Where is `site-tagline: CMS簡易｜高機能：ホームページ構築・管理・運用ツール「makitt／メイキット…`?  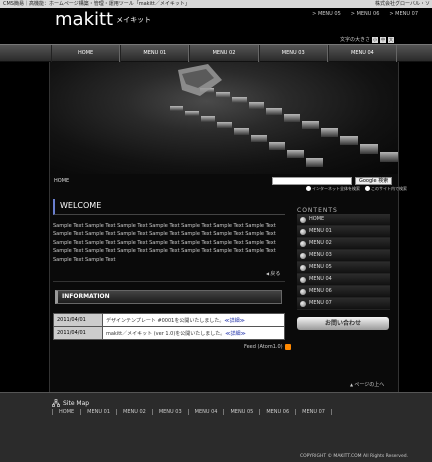
site-tagline: CMS簡易｜高機能：ホームページ構築・管理・運用ツール「makitt／メイキット… is located at coordinates (96, 4).